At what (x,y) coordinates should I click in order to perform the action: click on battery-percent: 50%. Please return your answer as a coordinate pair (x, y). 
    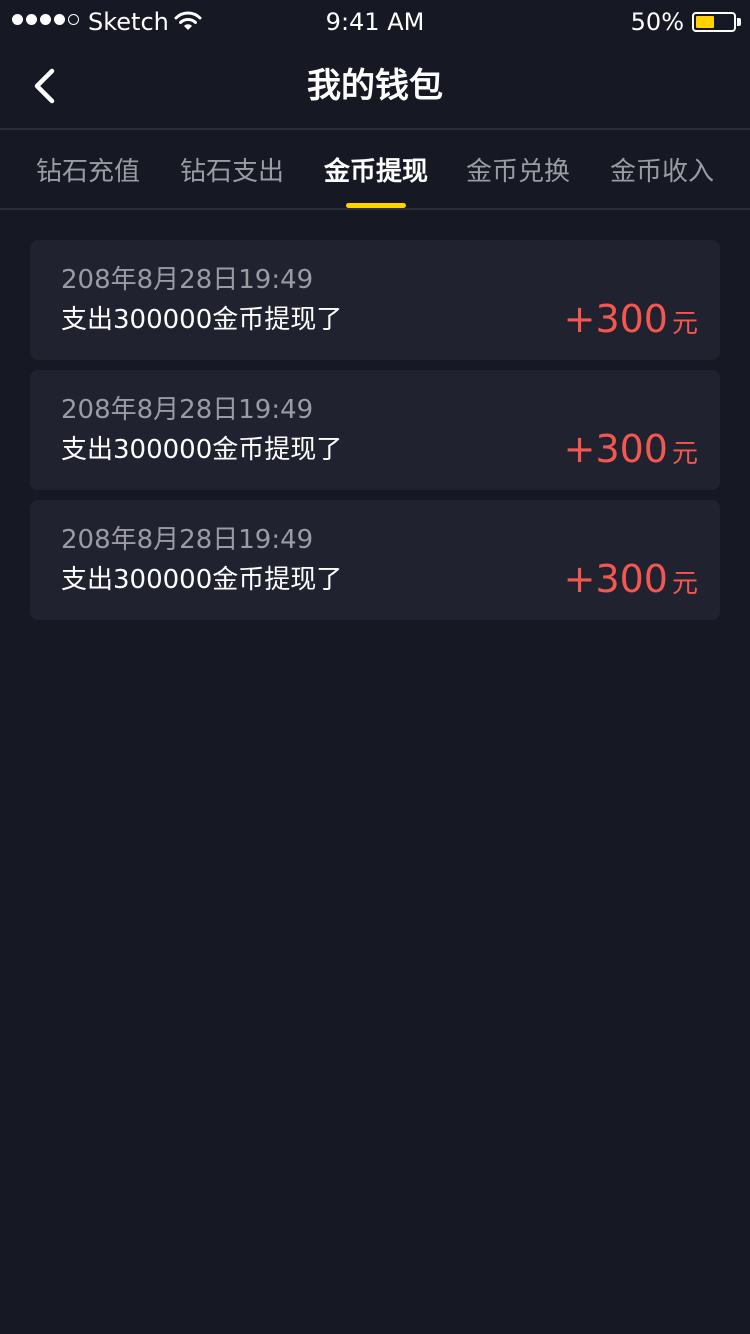
    Looking at the image, I should click on (657, 22).